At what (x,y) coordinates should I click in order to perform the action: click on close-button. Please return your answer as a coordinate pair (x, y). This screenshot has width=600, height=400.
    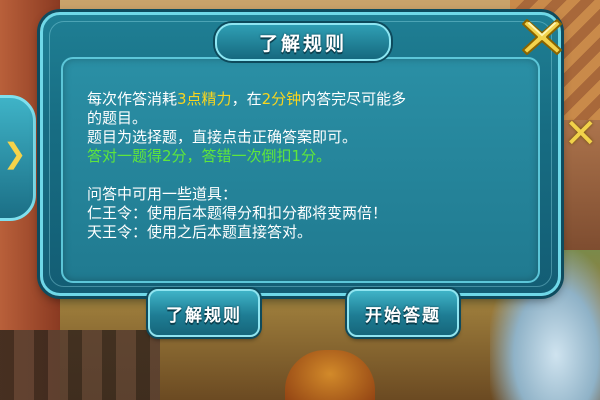
    Looking at the image, I should click on (542, 37).